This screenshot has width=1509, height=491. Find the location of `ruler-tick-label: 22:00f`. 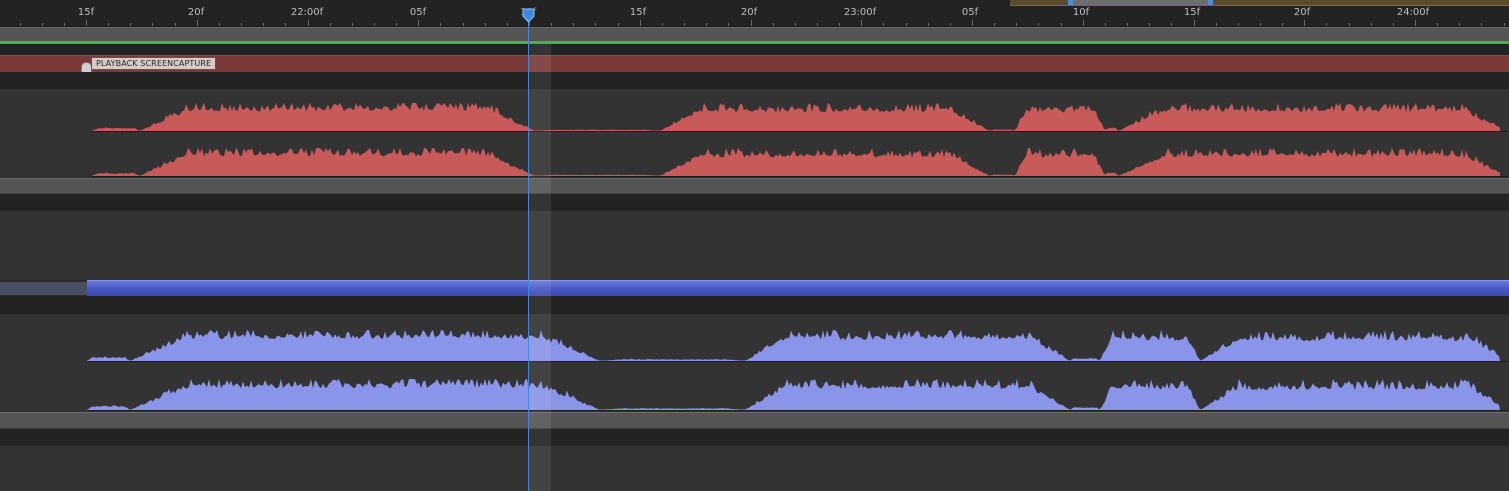

ruler-tick-label: 22:00f is located at coordinates (307, 12).